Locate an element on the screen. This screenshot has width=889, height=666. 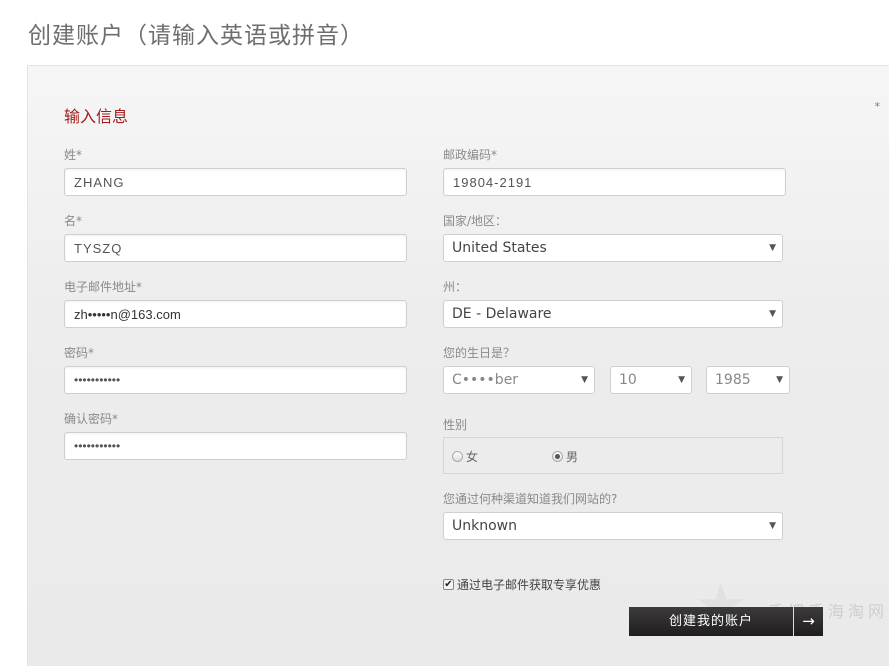
zip-label: 邮政编码* is located at coordinates (470, 155).